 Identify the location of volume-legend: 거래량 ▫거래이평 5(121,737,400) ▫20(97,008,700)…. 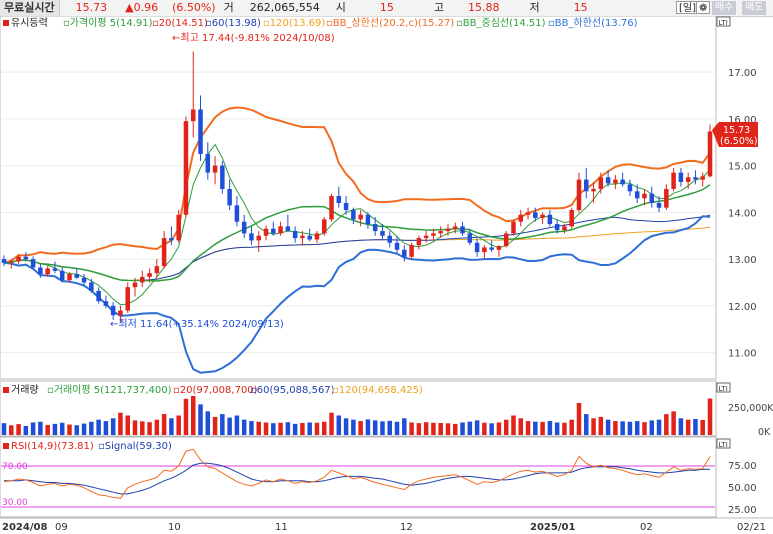
(213, 390).